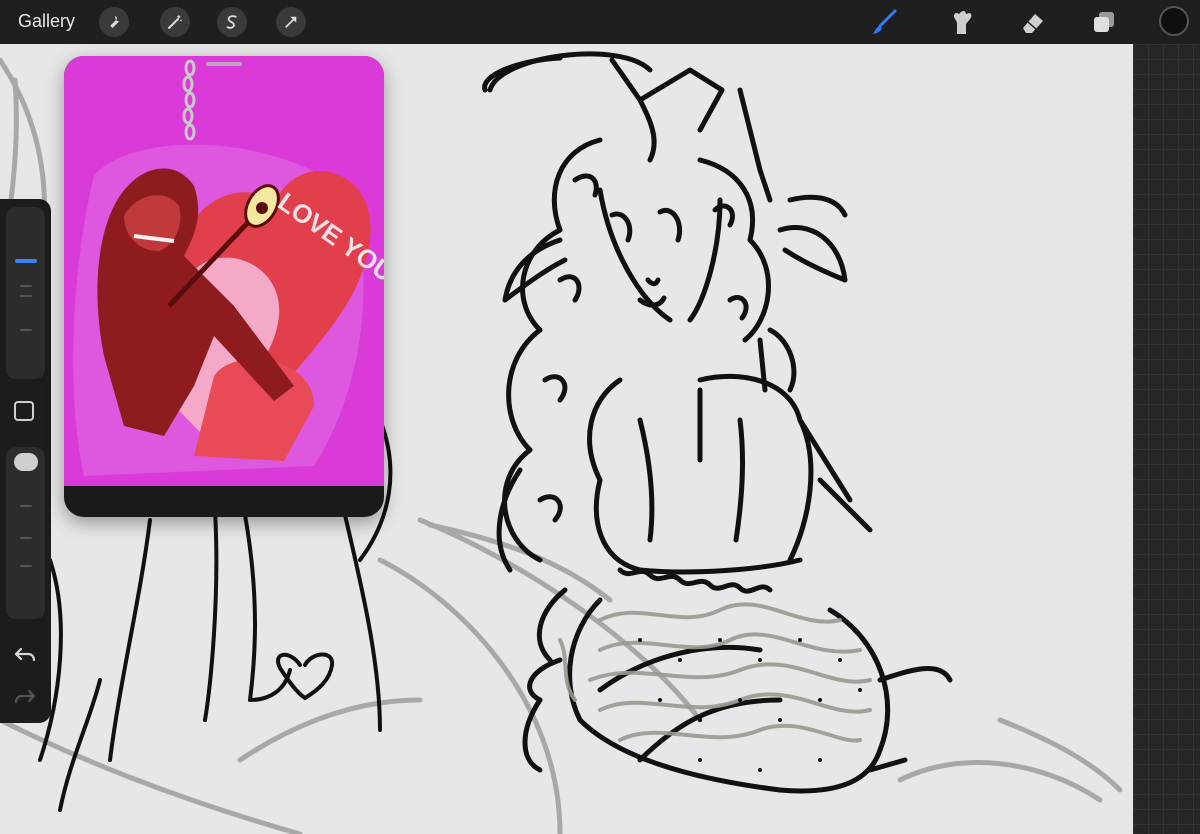 The height and width of the screenshot is (834, 1200). I want to click on reference-window: LOVE YOUR SELF, so click(224, 286).